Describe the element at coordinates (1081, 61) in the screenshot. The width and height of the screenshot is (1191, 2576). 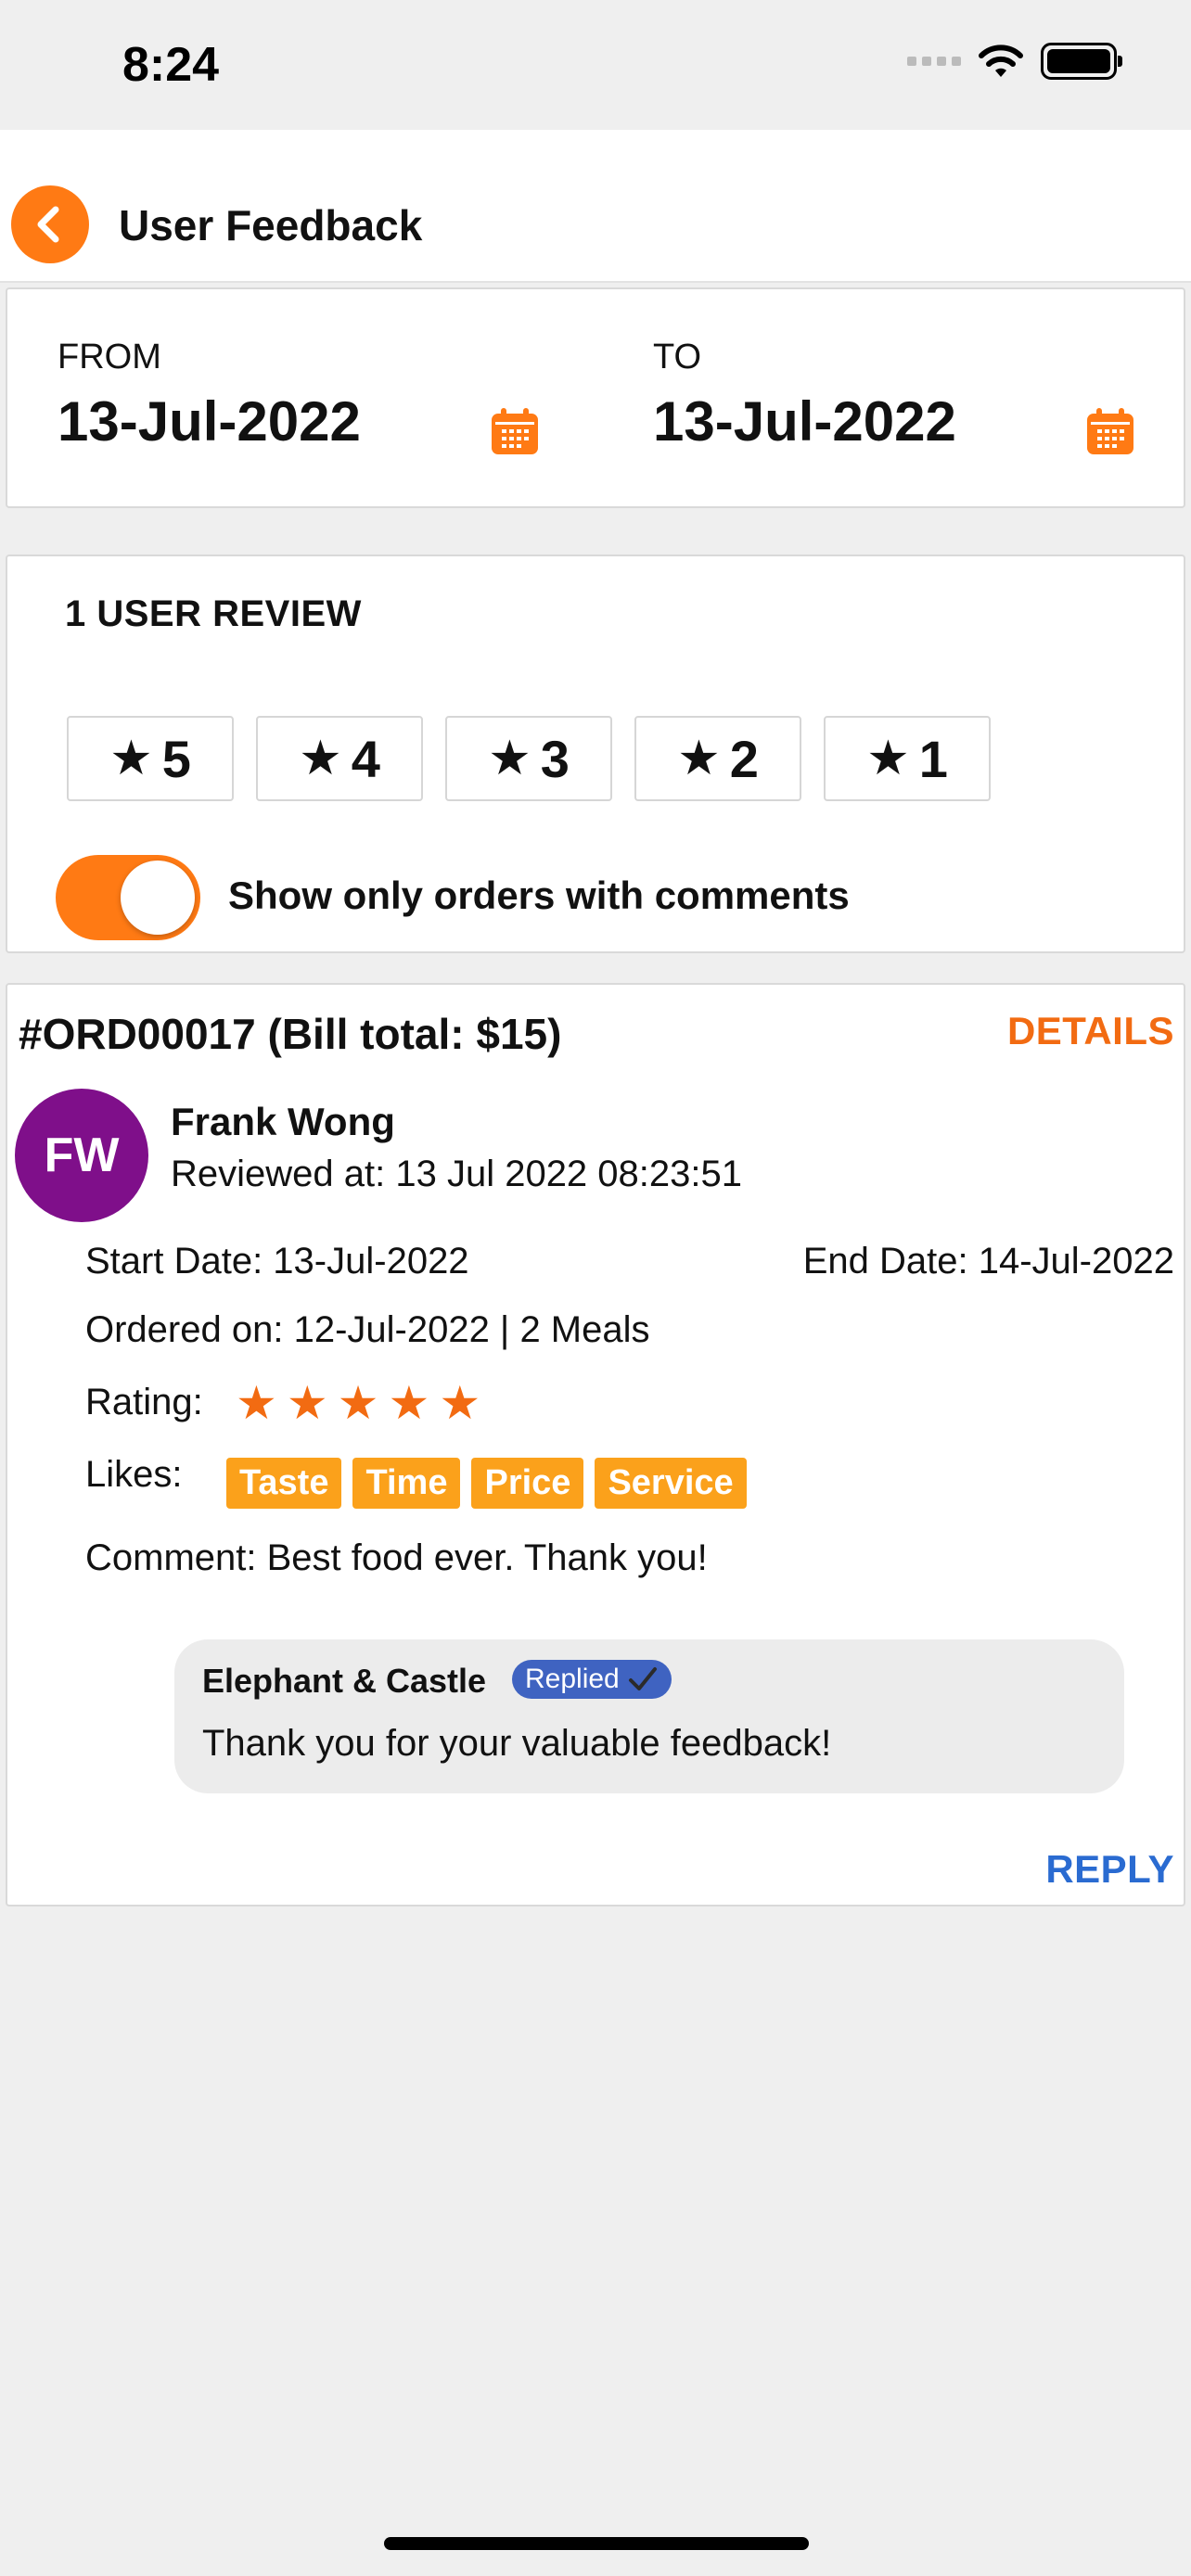
I see `battery-icon` at that location.